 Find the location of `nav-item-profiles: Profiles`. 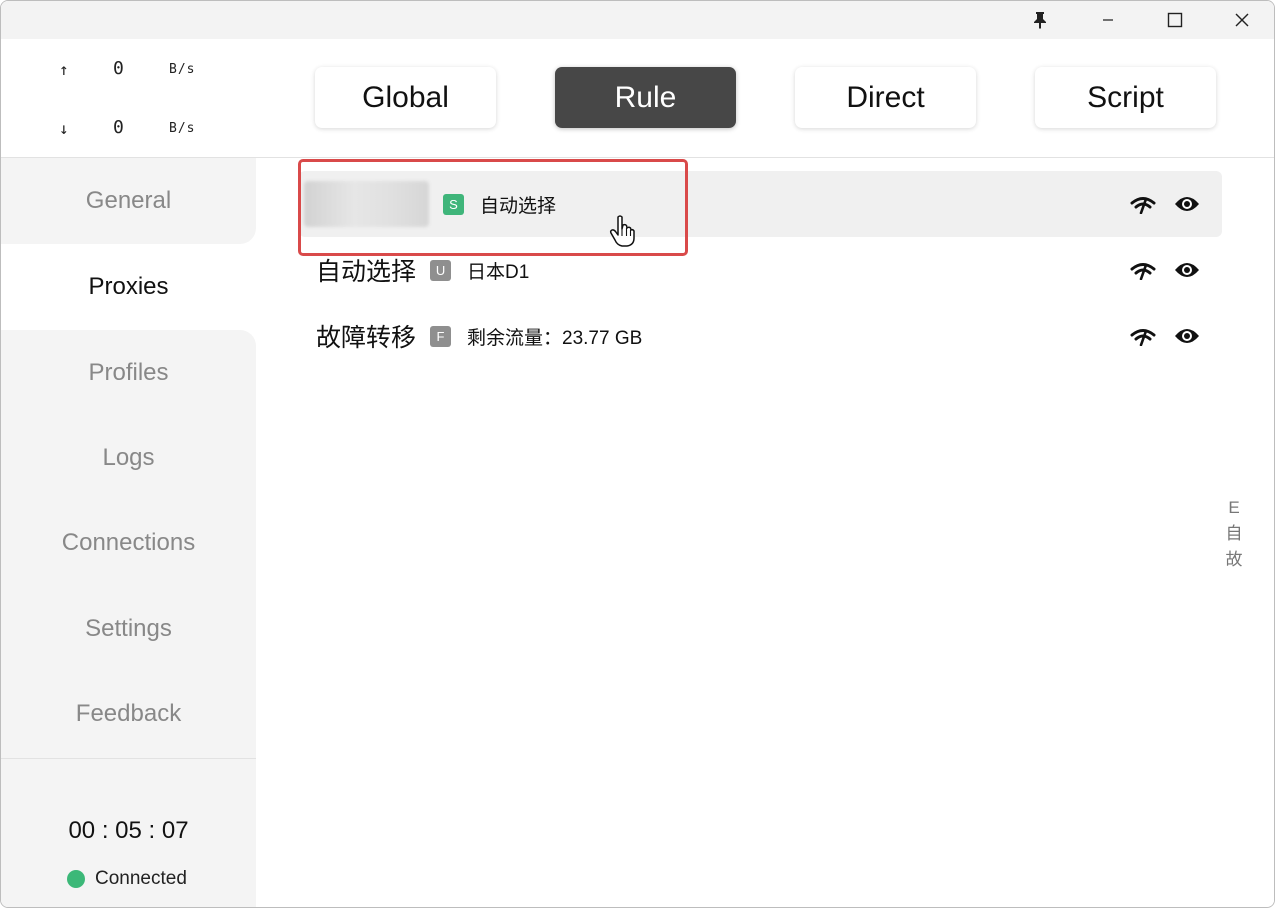

nav-item-profiles: Profiles is located at coordinates (128, 373).